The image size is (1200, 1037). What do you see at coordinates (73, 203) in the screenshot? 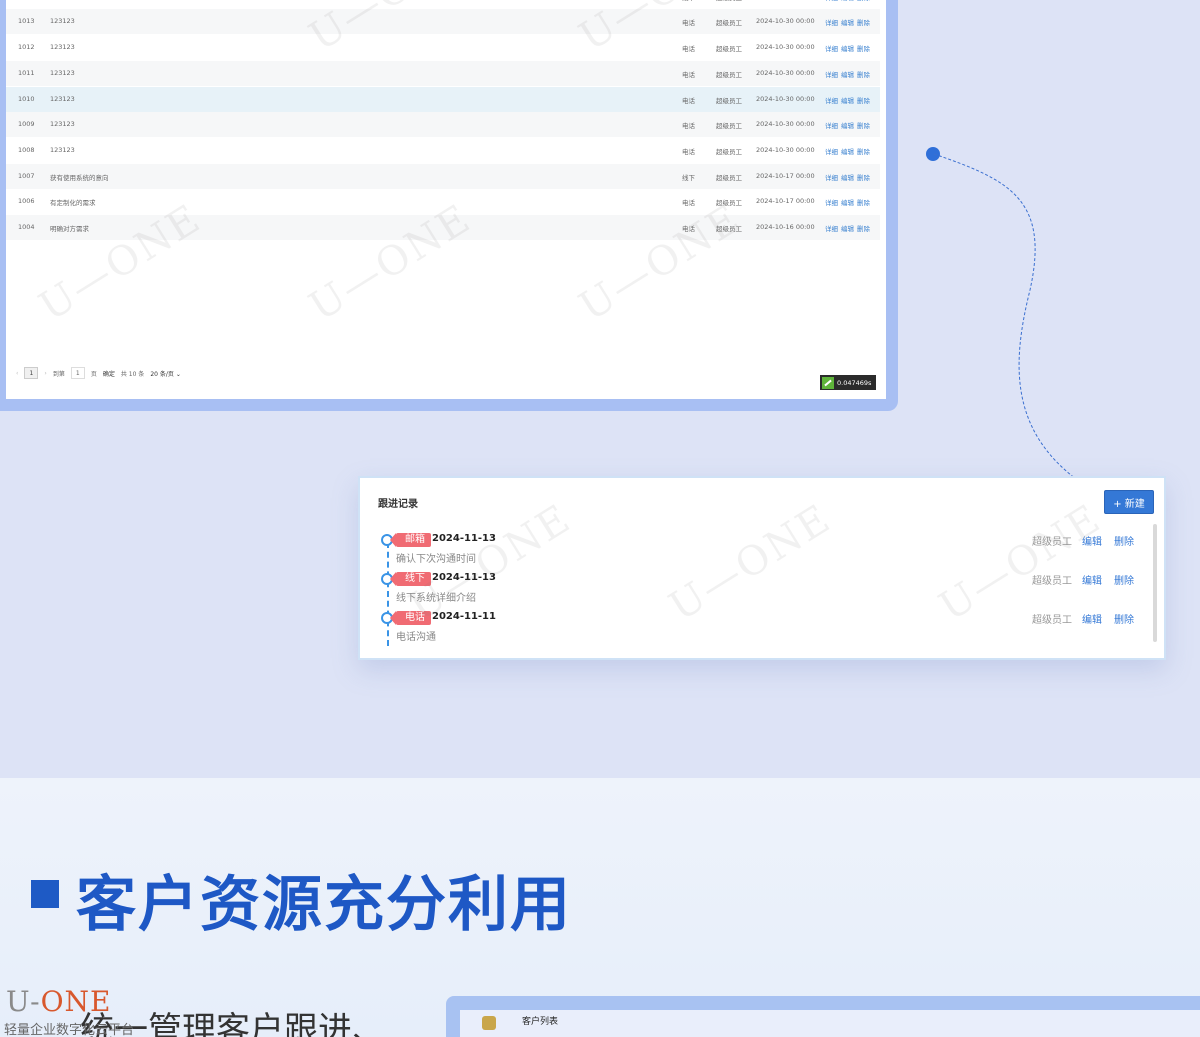
I see `row-content: 有定制化的需求` at bounding box center [73, 203].